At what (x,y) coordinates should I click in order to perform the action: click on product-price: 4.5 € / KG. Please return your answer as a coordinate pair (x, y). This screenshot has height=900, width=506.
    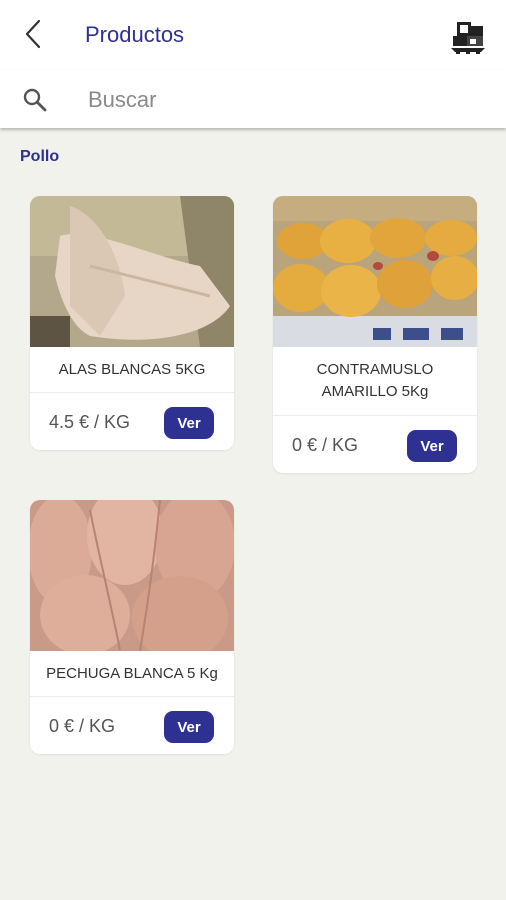
    Looking at the image, I should click on (90, 422).